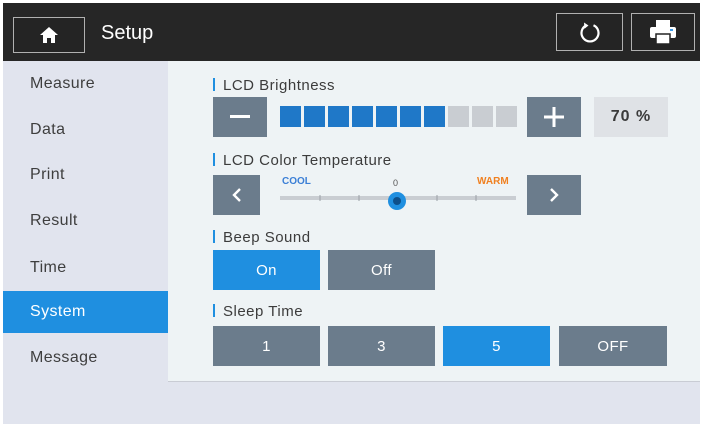 The height and width of the screenshot is (427, 704). I want to click on sidebar-item-measure: Measure, so click(85, 84).